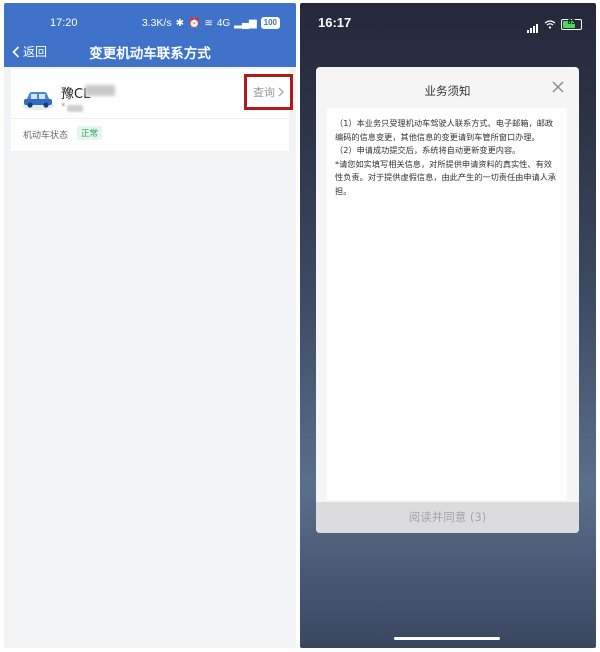 The height and width of the screenshot is (652, 600). What do you see at coordinates (179, 23) in the screenshot?
I see `bluetooth-icon: ✱` at bounding box center [179, 23].